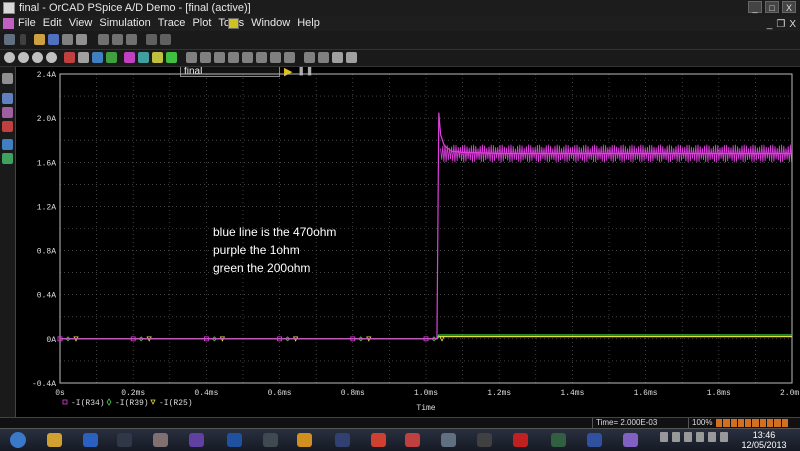  I want to click on open-icon, so click(39, 39).